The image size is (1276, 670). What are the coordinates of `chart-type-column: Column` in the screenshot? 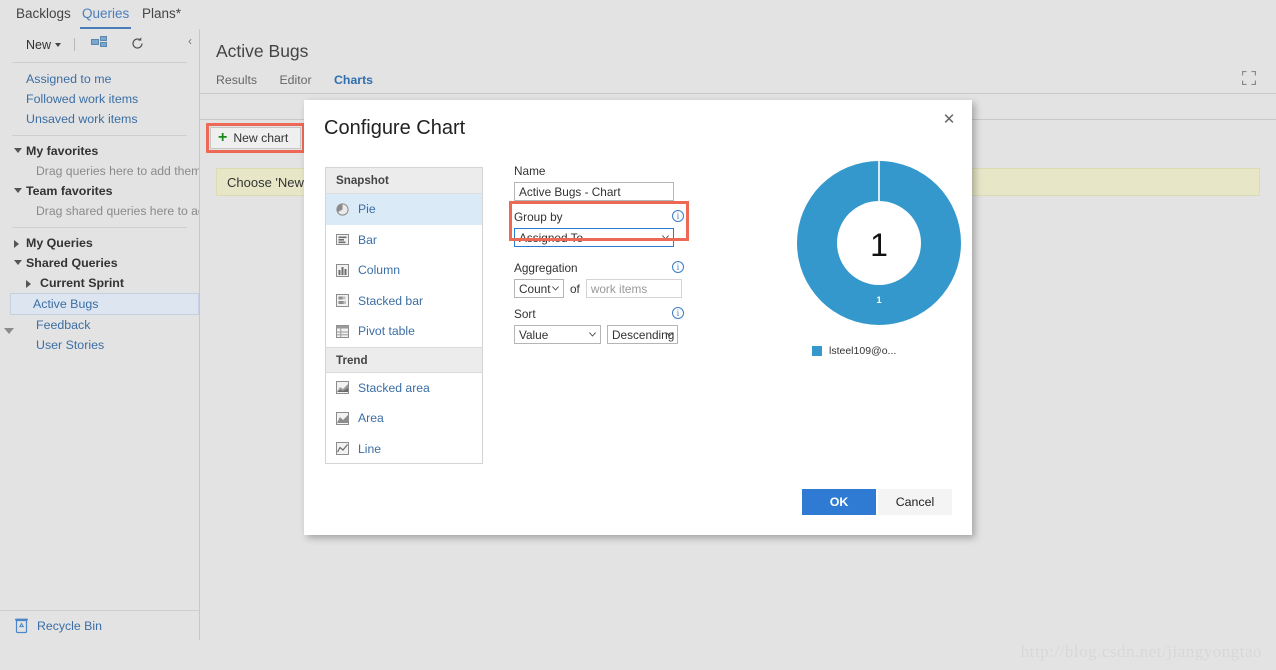 It's located at (404, 270).